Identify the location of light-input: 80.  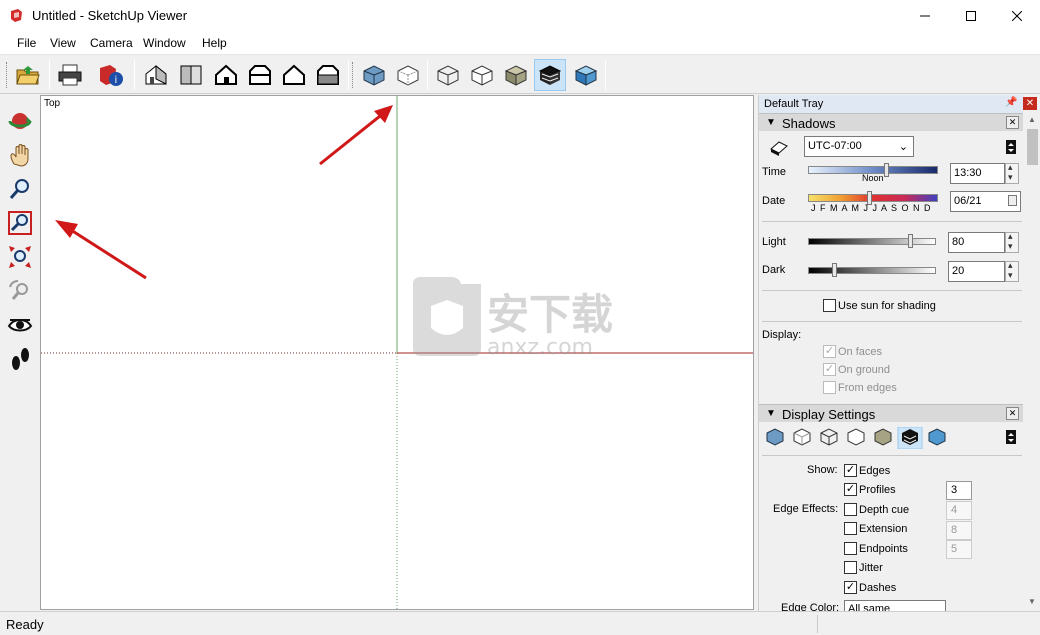
(976, 242).